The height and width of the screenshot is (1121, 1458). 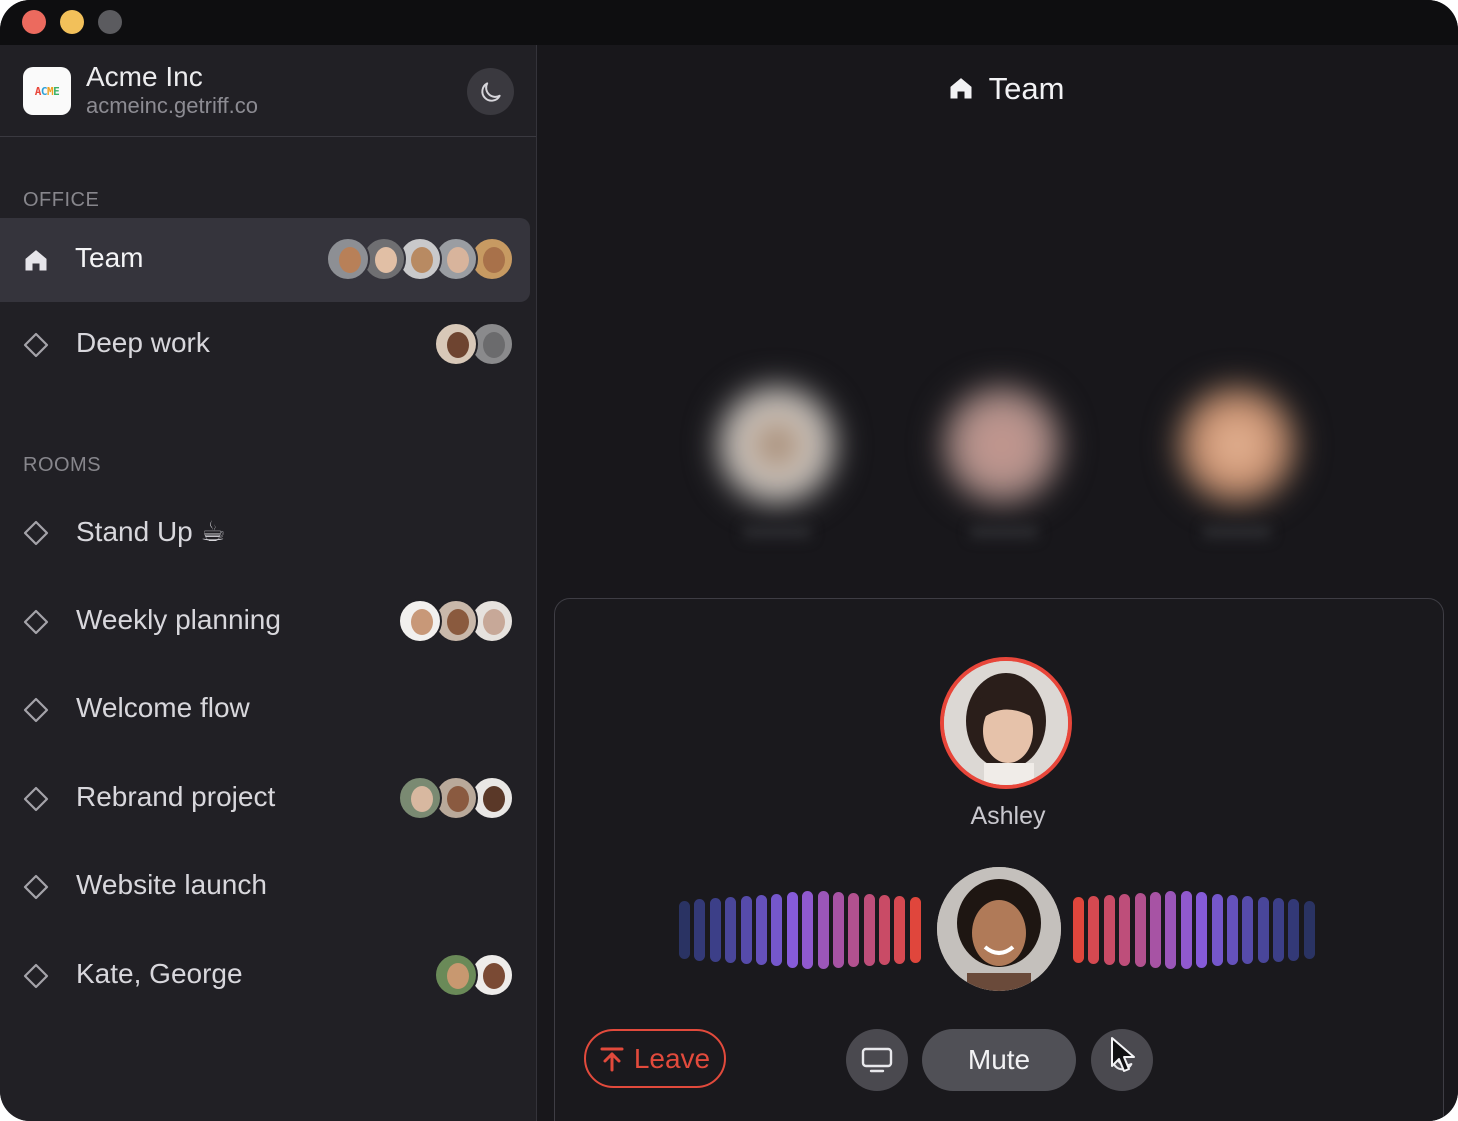 What do you see at coordinates (159, 973) in the screenshot?
I see `sidebar-item-label: Kate, George` at bounding box center [159, 973].